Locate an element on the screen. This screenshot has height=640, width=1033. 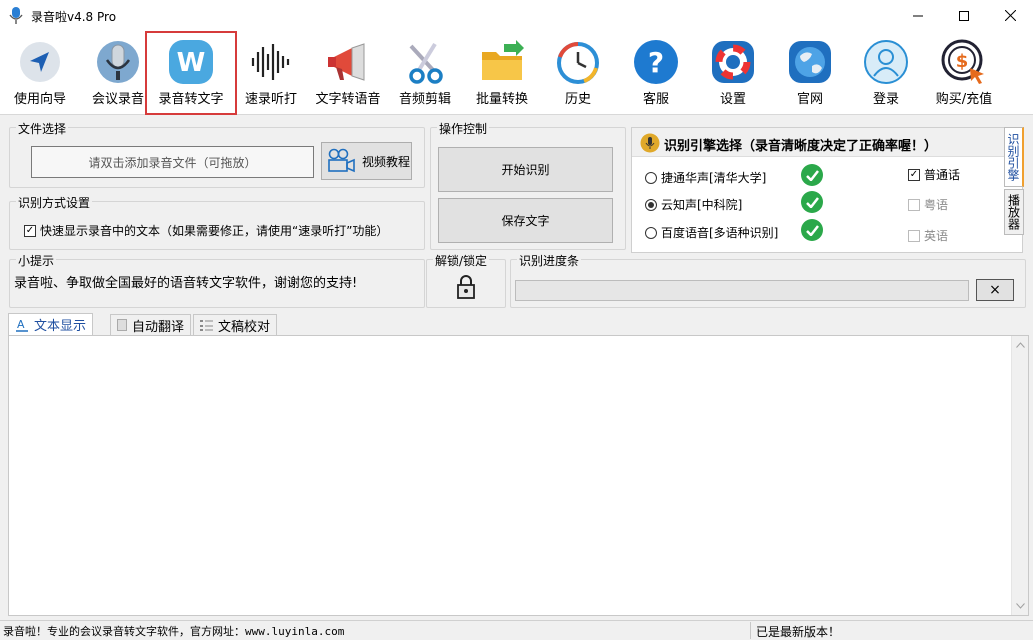
toolbar-audio-to-text: W 录音转文字 is located at coordinates (191, 73).